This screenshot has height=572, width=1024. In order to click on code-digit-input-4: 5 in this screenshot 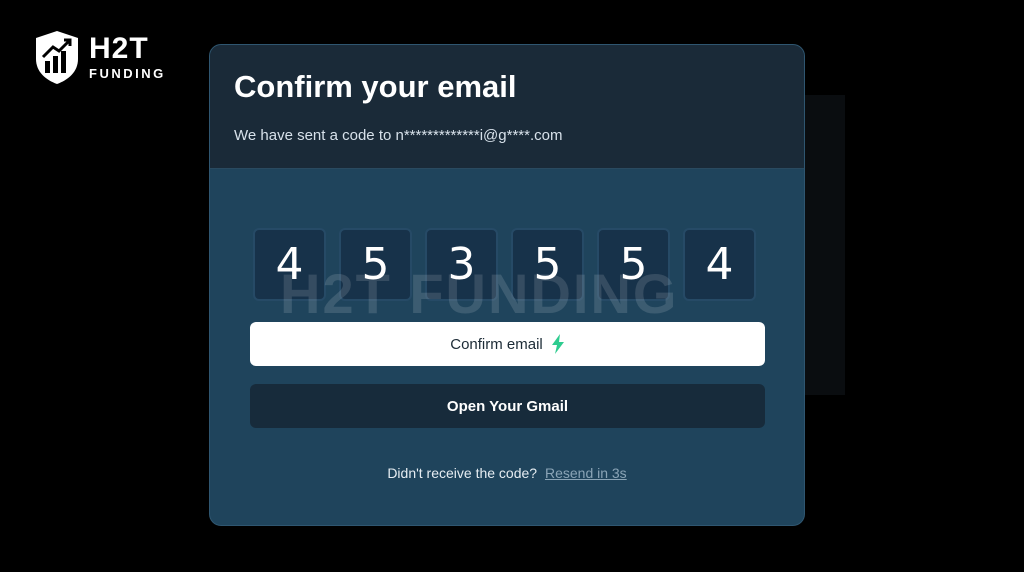, I will do `click(547, 264)`.